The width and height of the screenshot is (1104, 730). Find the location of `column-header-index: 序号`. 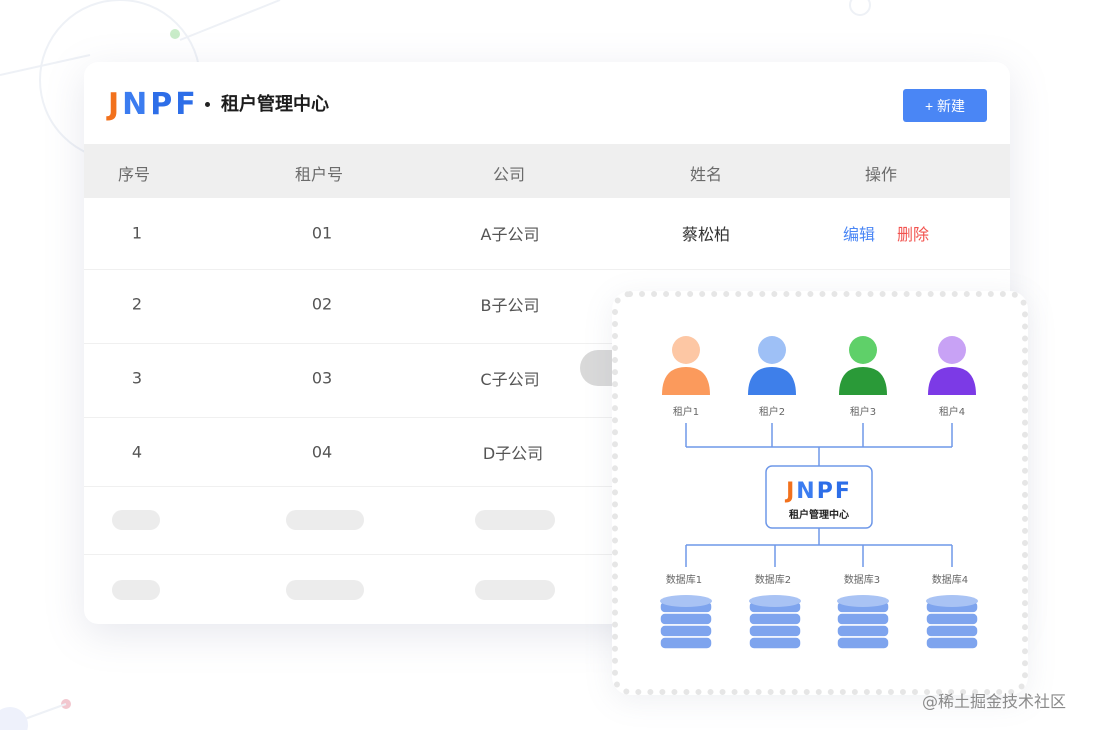

column-header-index: 序号 is located at coordinates (134, 174).